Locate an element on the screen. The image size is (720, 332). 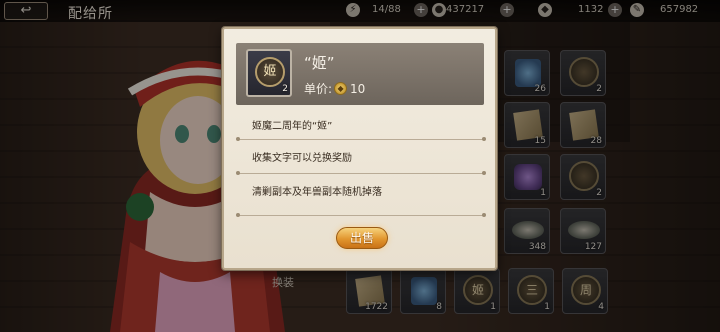
item-icon-frame: 姬 2 is located at coordinates (269, 73).